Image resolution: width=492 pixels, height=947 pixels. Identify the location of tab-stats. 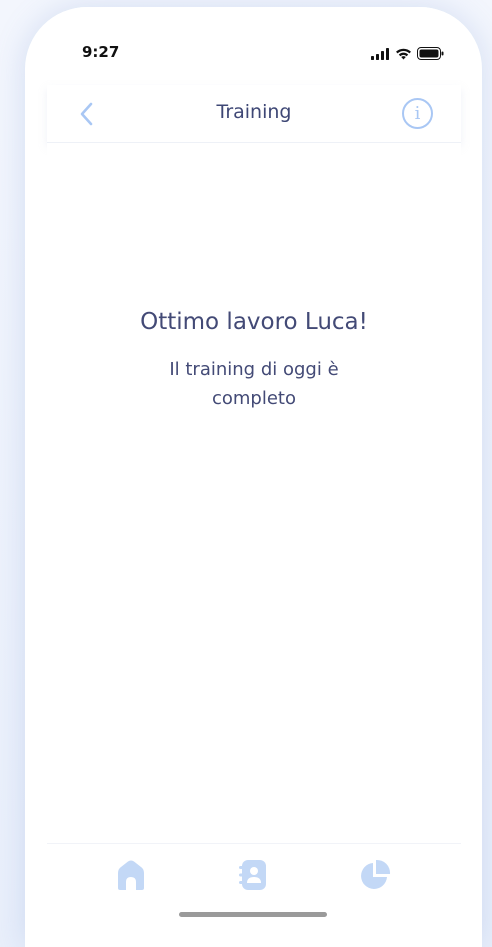
(375, 875).